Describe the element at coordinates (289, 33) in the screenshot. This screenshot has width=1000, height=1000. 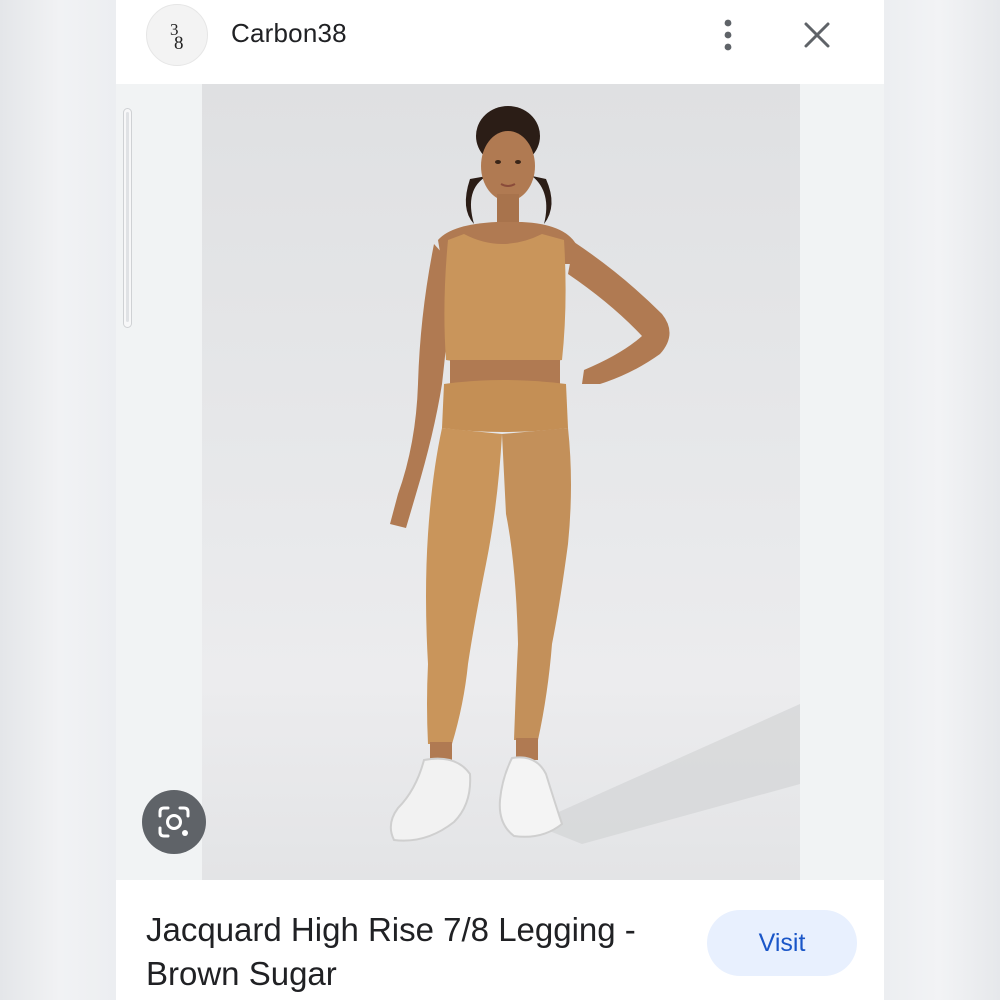
I see `site-name: Carbon38` at that location.